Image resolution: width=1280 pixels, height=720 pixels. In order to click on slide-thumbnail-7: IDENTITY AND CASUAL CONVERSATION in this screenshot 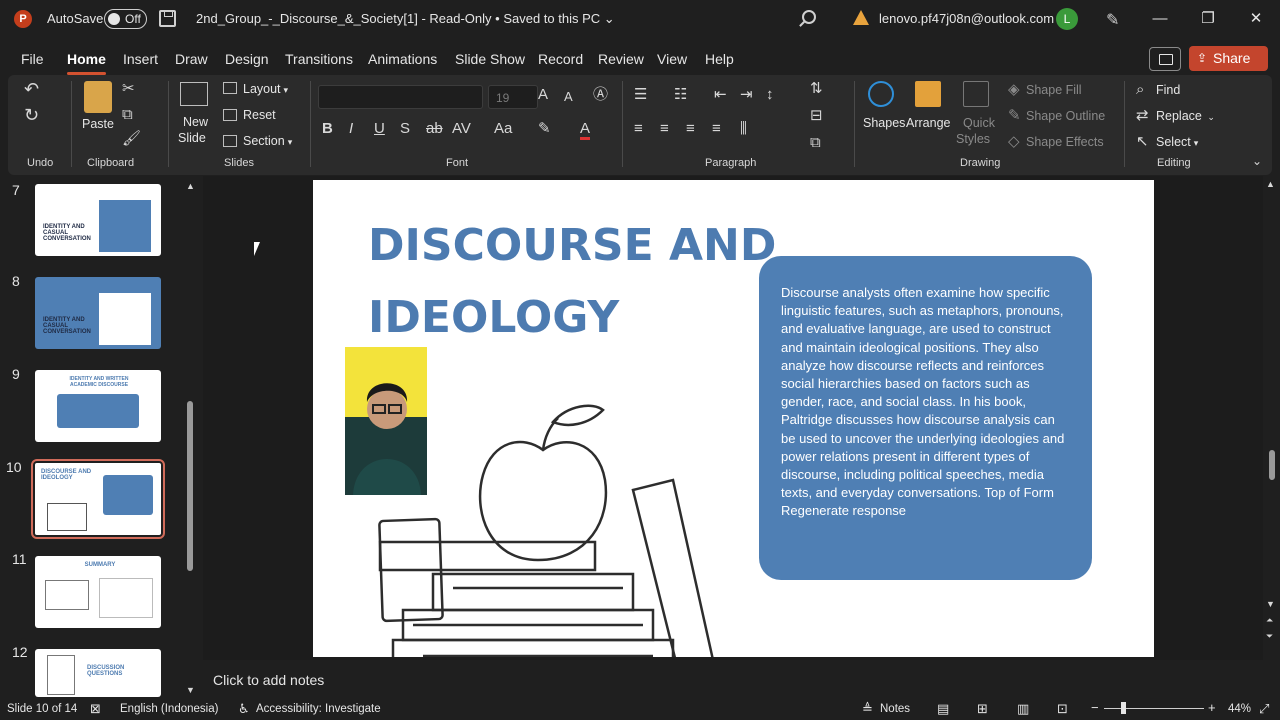, I will do `click(98, 220)`.